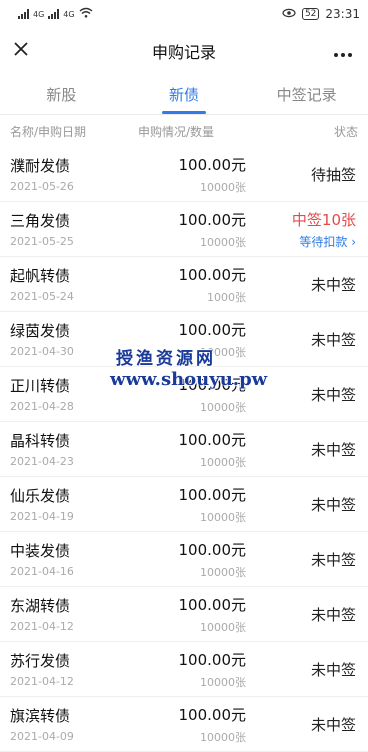 This screenshot has width=368, height=752. What do you see at coordinates (342, 14) in the screenshot?
I see `clock: 23:31` at bounding box center [342, 14].